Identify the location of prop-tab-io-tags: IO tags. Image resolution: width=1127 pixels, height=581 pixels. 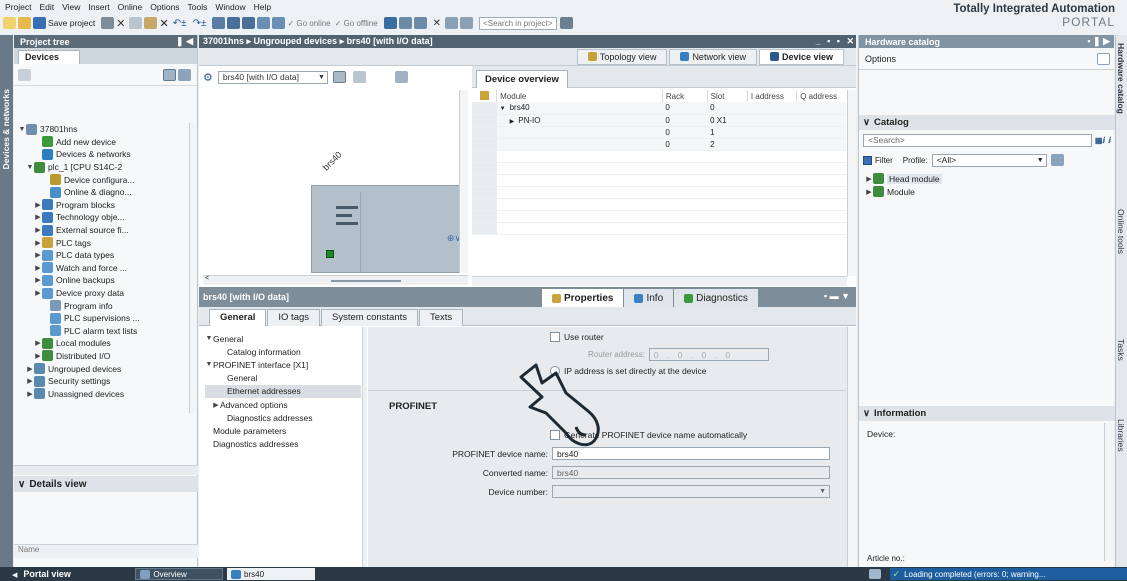
(294, 317).